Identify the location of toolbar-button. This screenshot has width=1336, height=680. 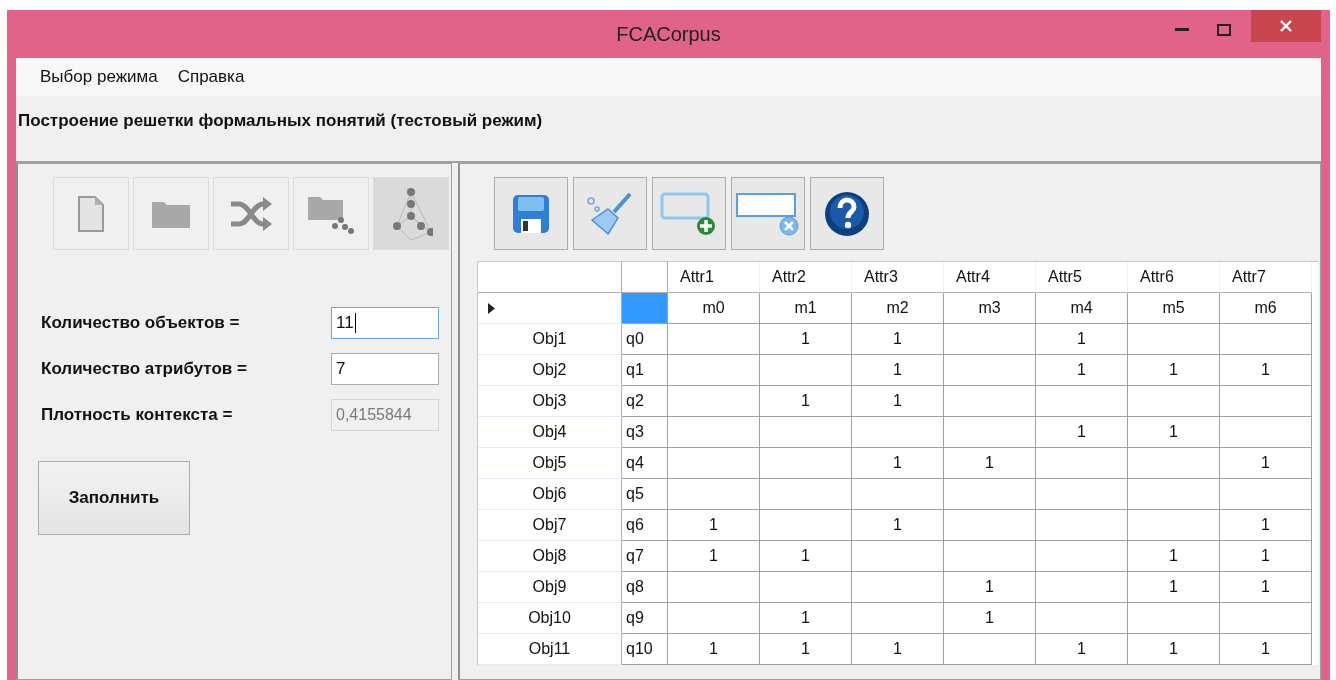
(847, 213).